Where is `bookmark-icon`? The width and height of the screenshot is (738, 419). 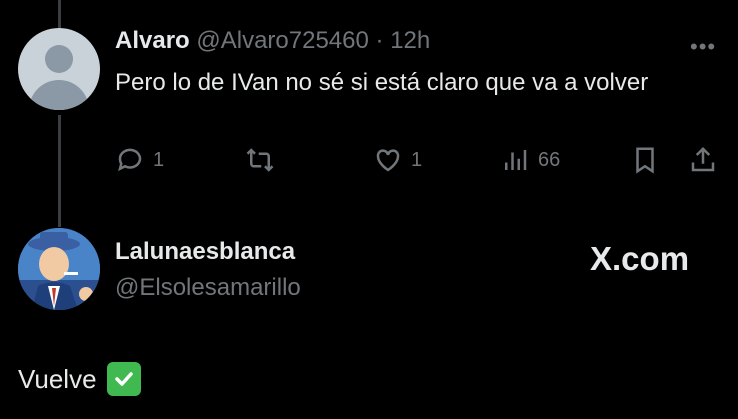
bookmark-icon is located at coordinates (645, 160).